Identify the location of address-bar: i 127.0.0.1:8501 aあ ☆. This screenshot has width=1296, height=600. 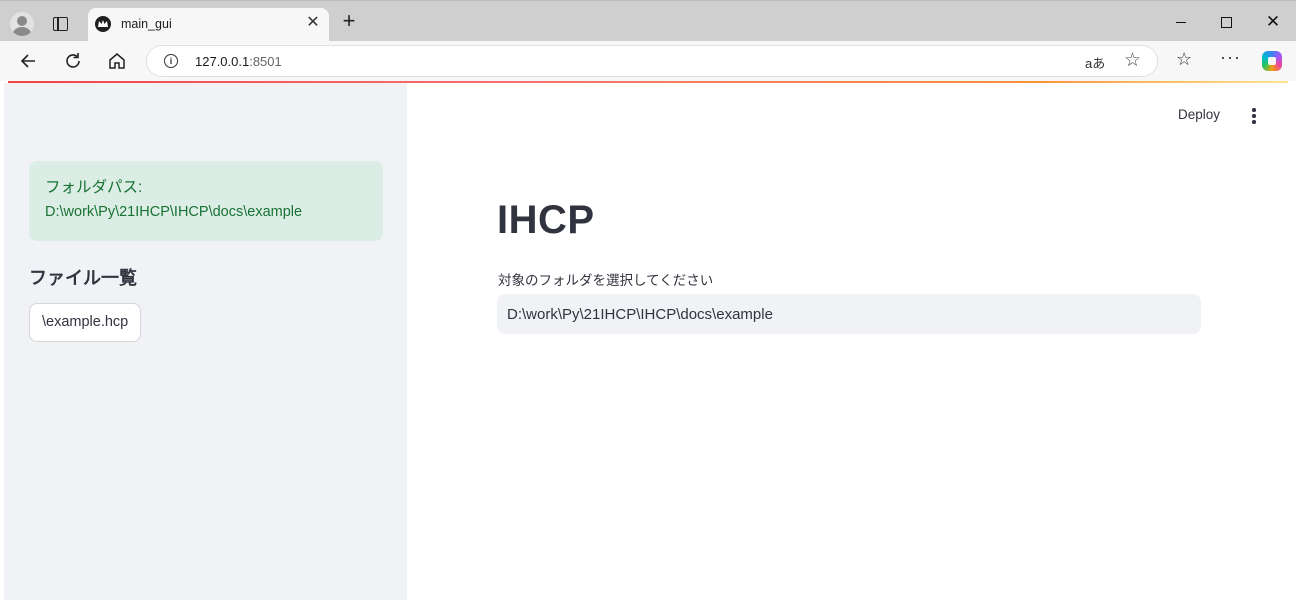
(652, 61).